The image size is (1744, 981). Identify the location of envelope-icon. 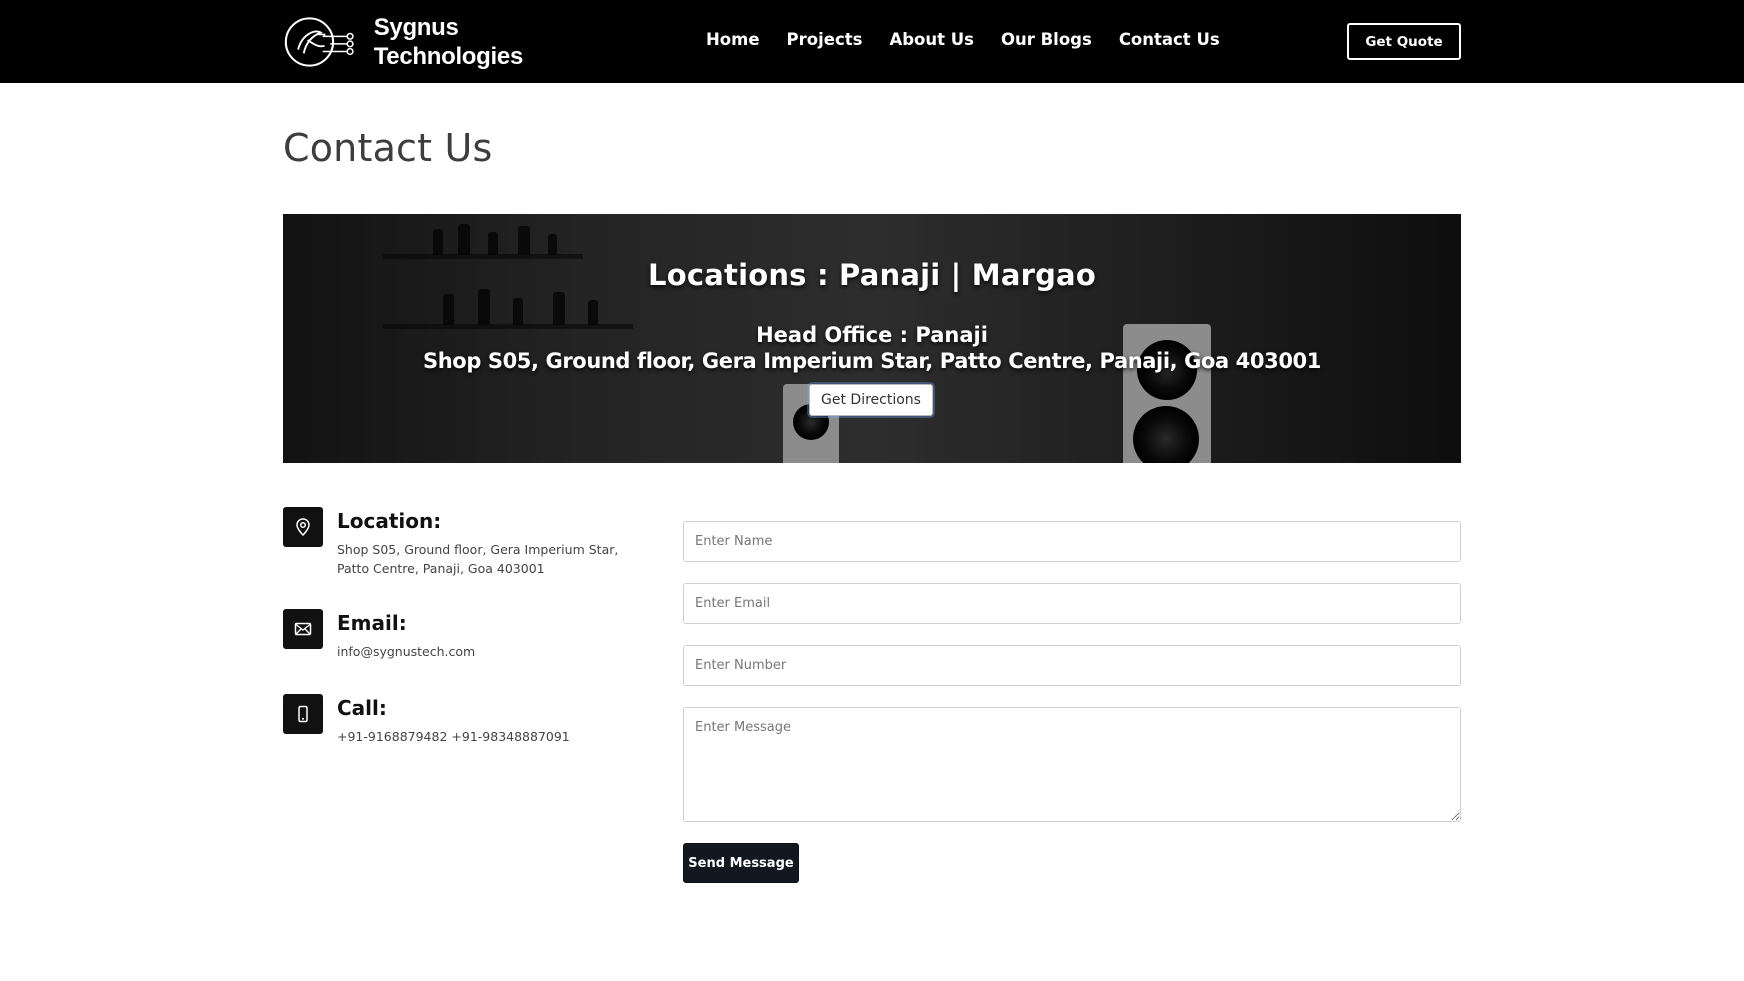
(303, 629).